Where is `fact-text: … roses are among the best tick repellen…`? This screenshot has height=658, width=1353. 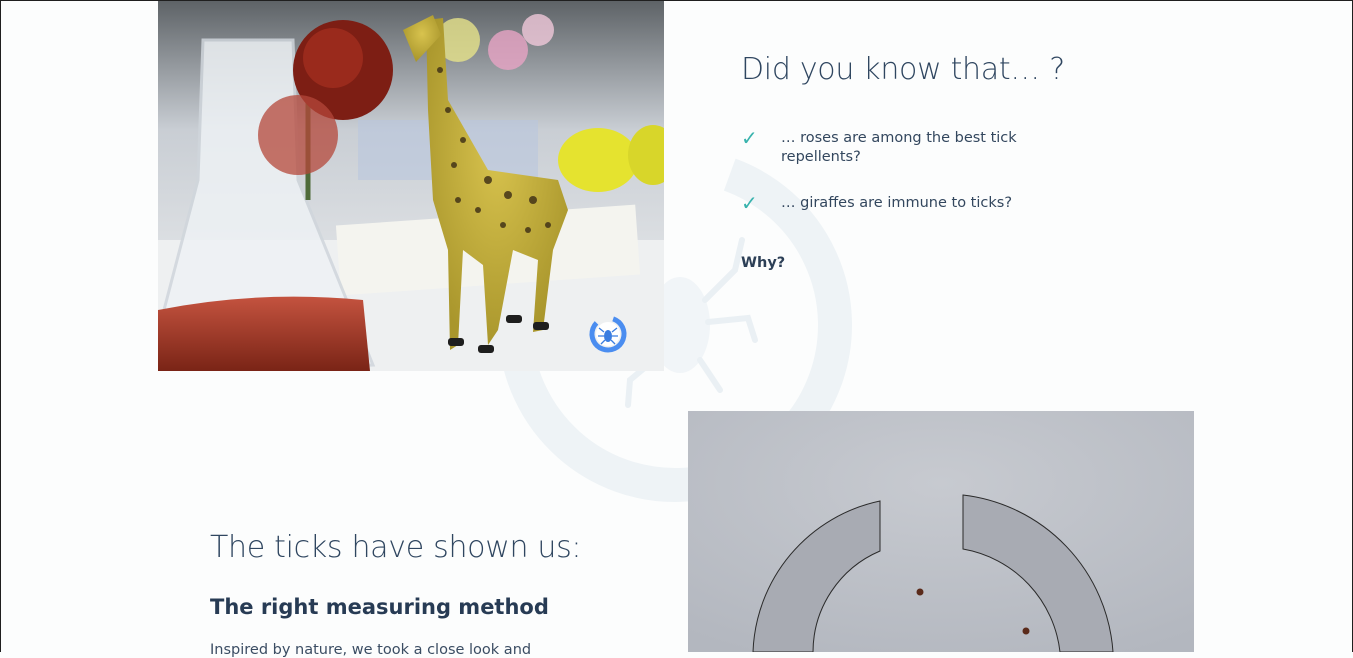
fact-text: … roses are among the best tick repellen… is located at coordinates (899, 147).